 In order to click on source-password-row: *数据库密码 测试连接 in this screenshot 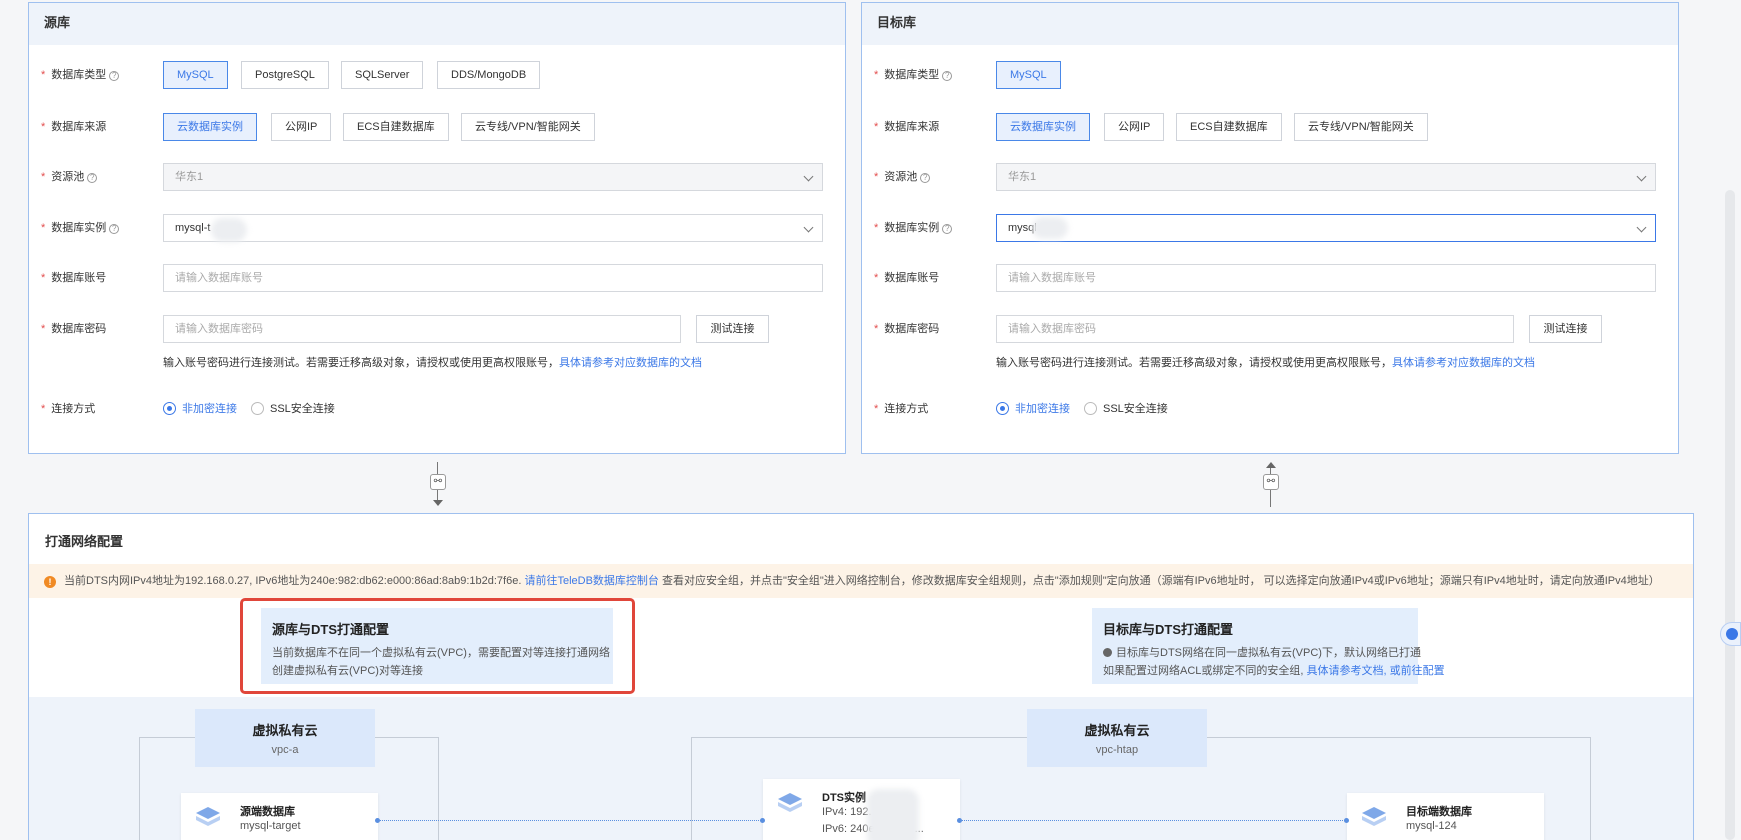, I will do `click(437, 329)`.